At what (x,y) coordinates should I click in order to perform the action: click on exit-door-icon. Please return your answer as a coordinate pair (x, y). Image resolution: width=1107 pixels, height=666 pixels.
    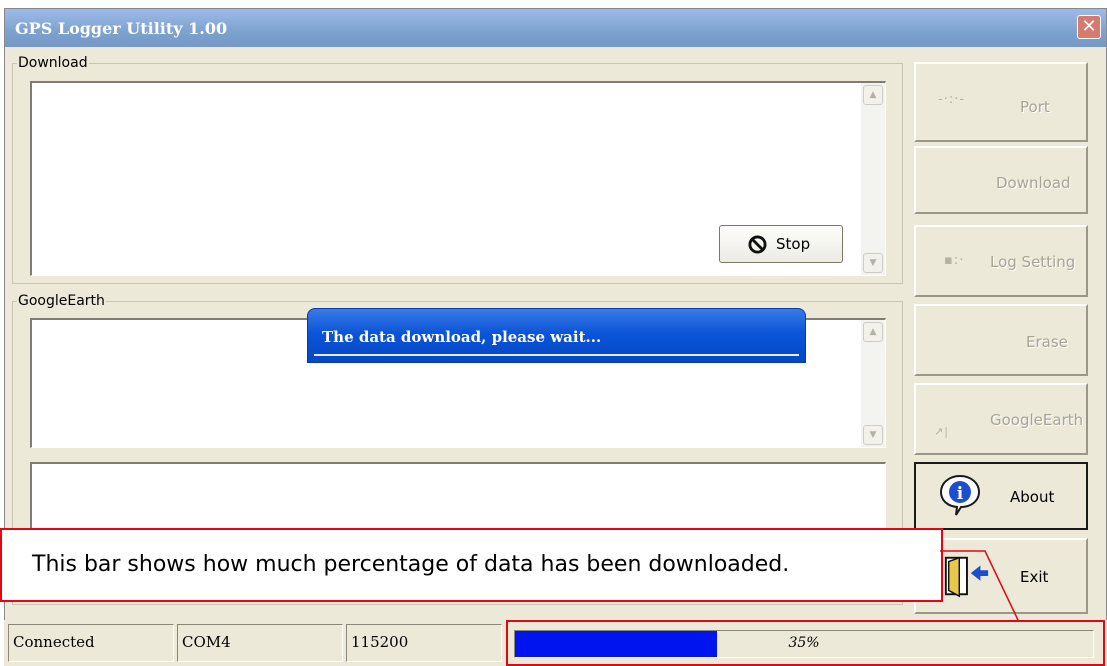
    Looking at the image, I should click on (966, 577).